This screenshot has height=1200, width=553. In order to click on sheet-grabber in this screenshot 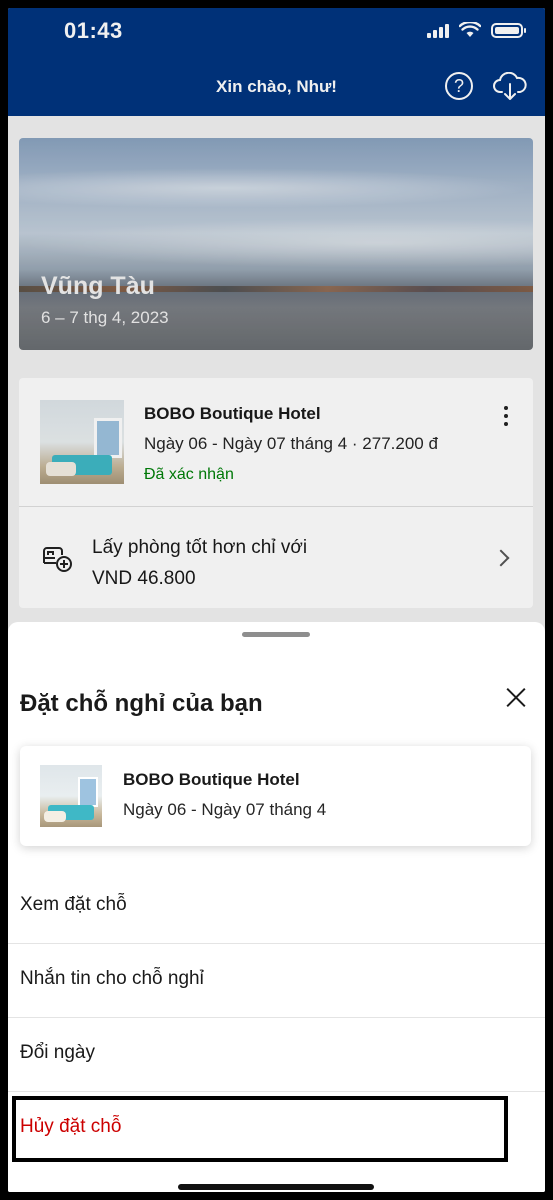, I will do `click(276, 634)`.